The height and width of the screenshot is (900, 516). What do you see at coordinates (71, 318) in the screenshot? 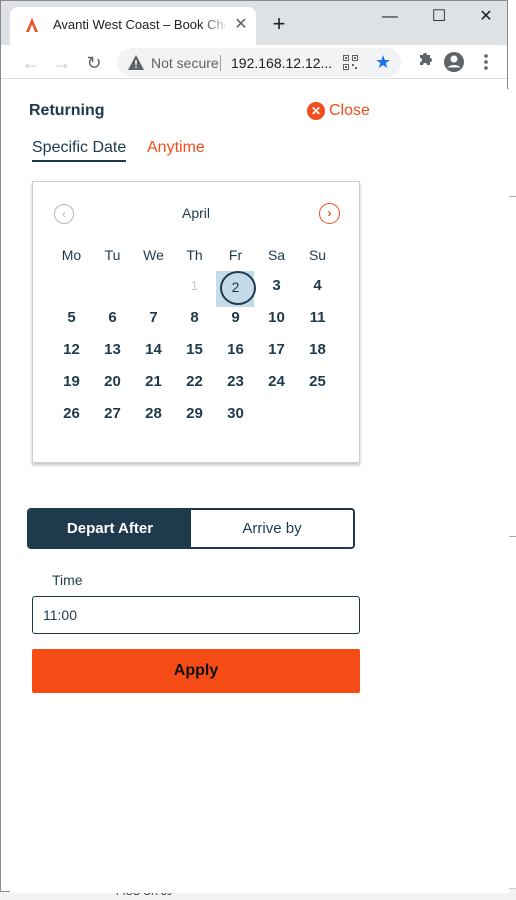
I see `calendar-day: 5` at bounding box center [71, 318].